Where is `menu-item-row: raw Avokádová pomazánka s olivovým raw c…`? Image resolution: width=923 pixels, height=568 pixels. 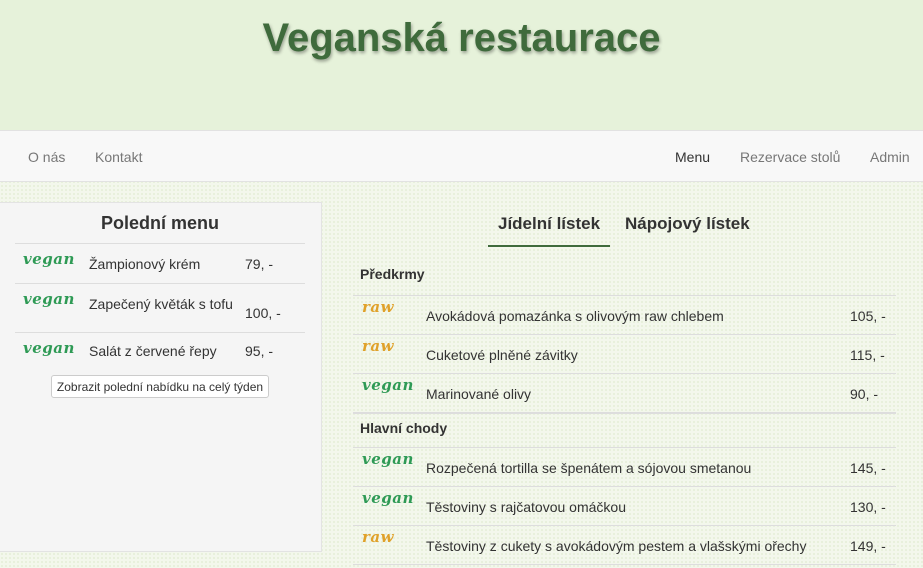
menu-item-row: raw Avokádová pomazánka s olivovým raw c… is located at coordinates (624, 314).